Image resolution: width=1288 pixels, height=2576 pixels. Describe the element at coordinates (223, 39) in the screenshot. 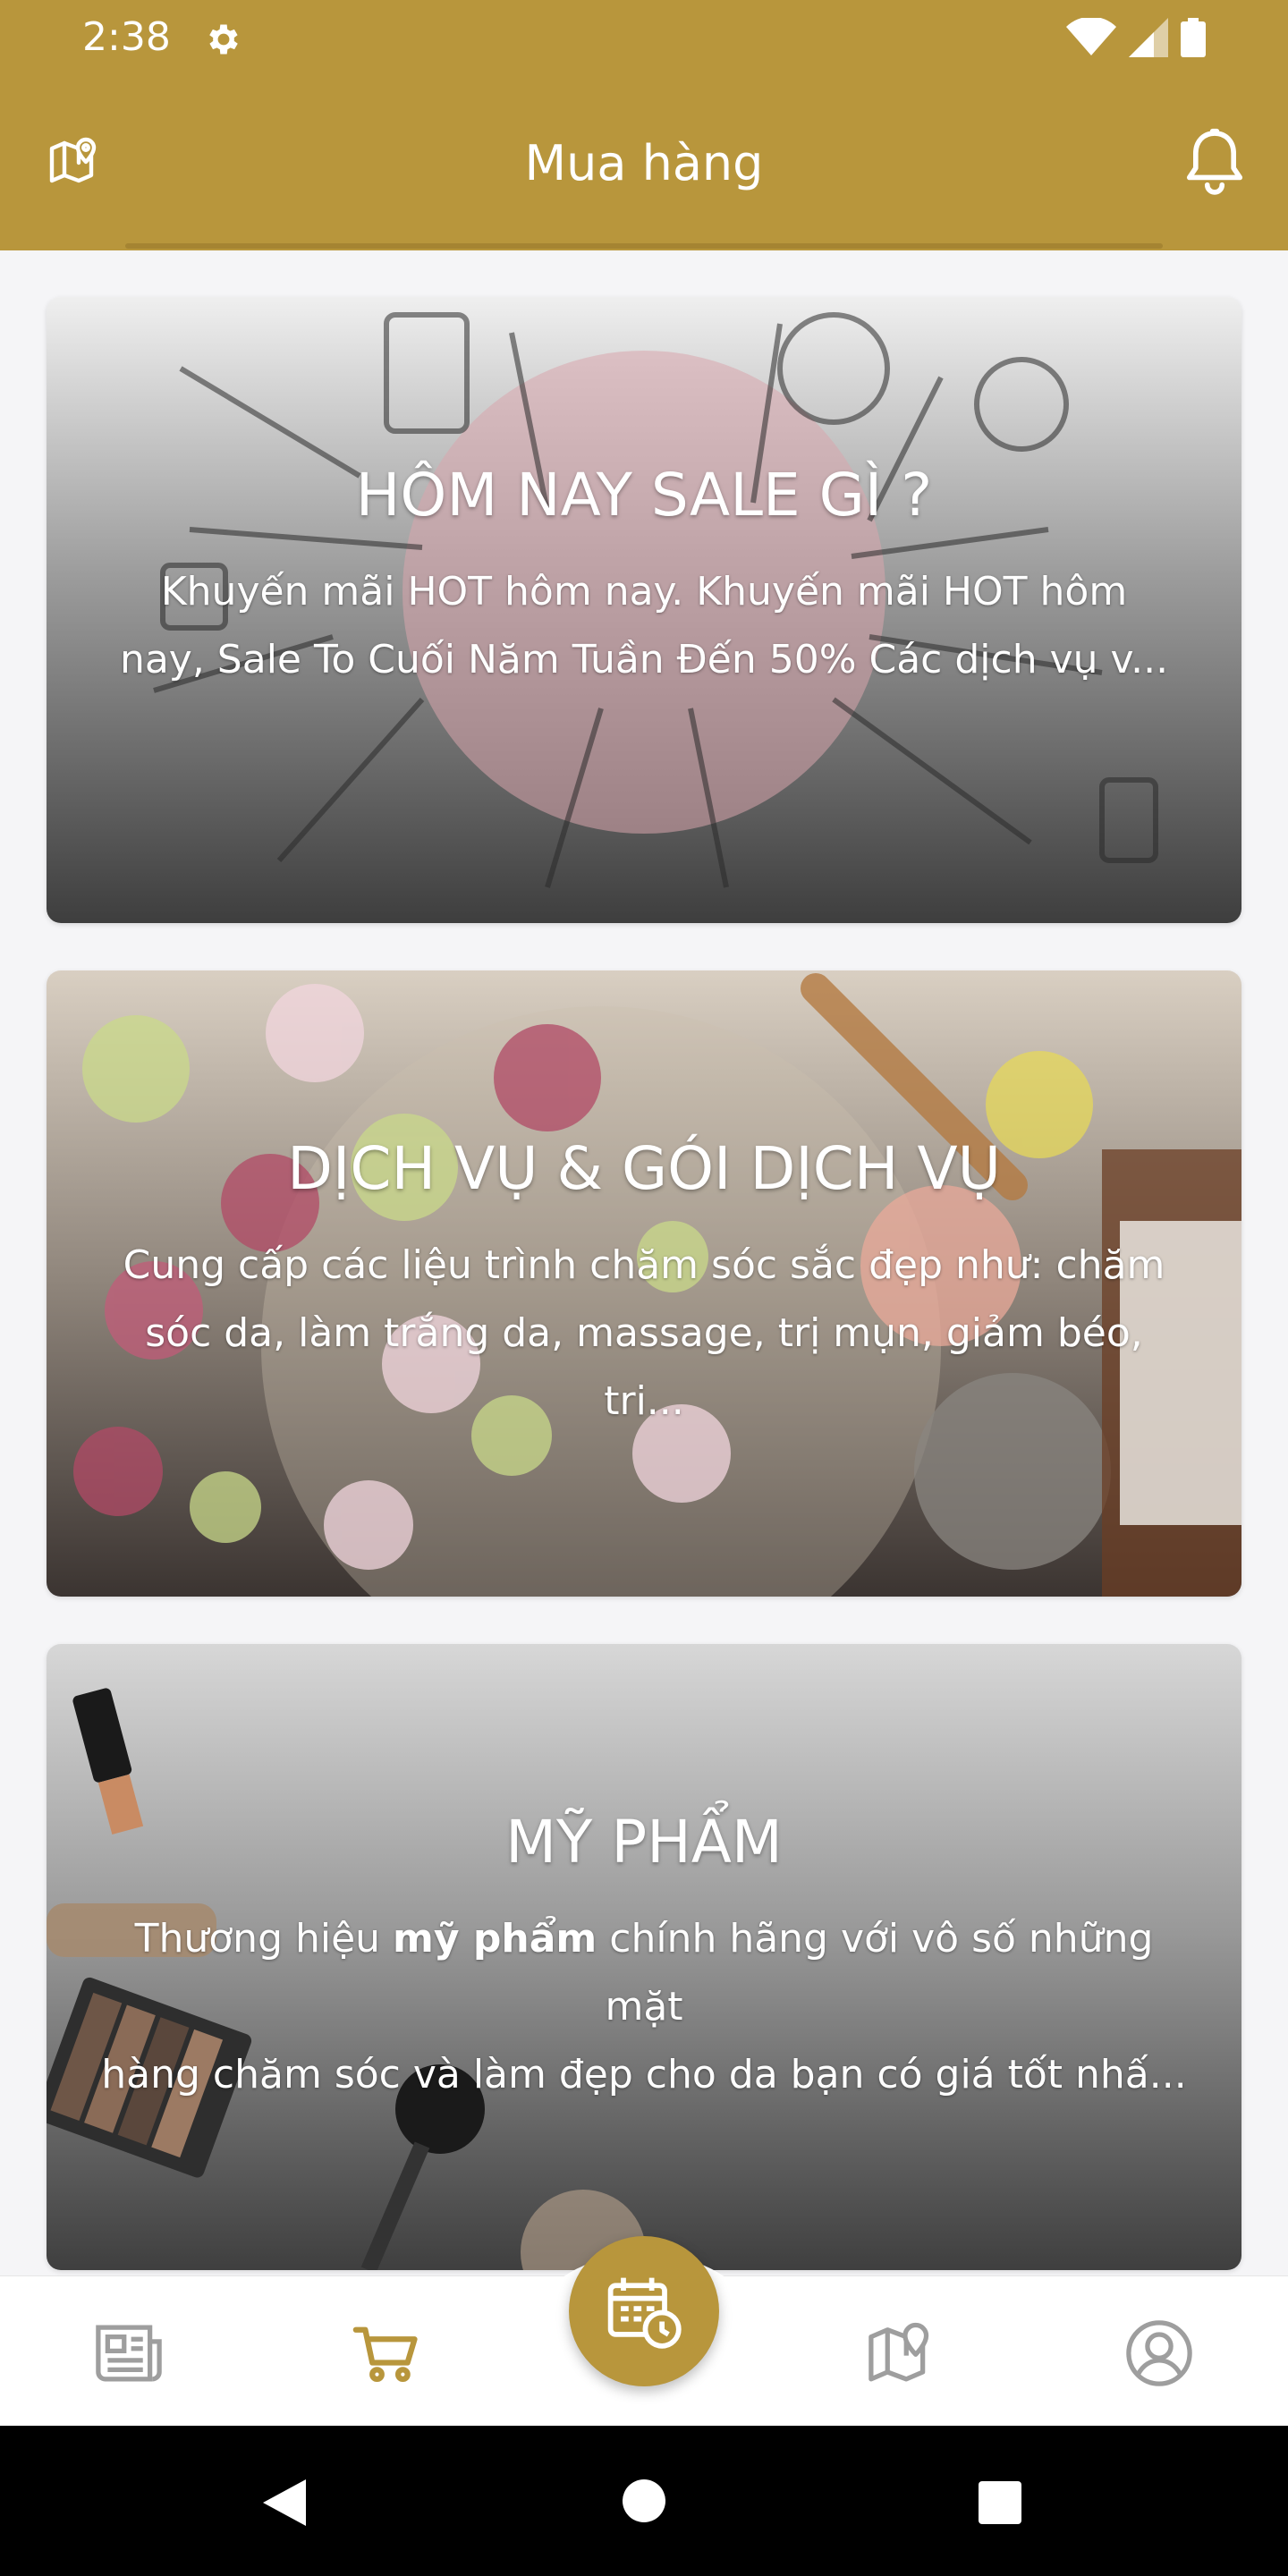

I see `settings-gear-icon` at that location.